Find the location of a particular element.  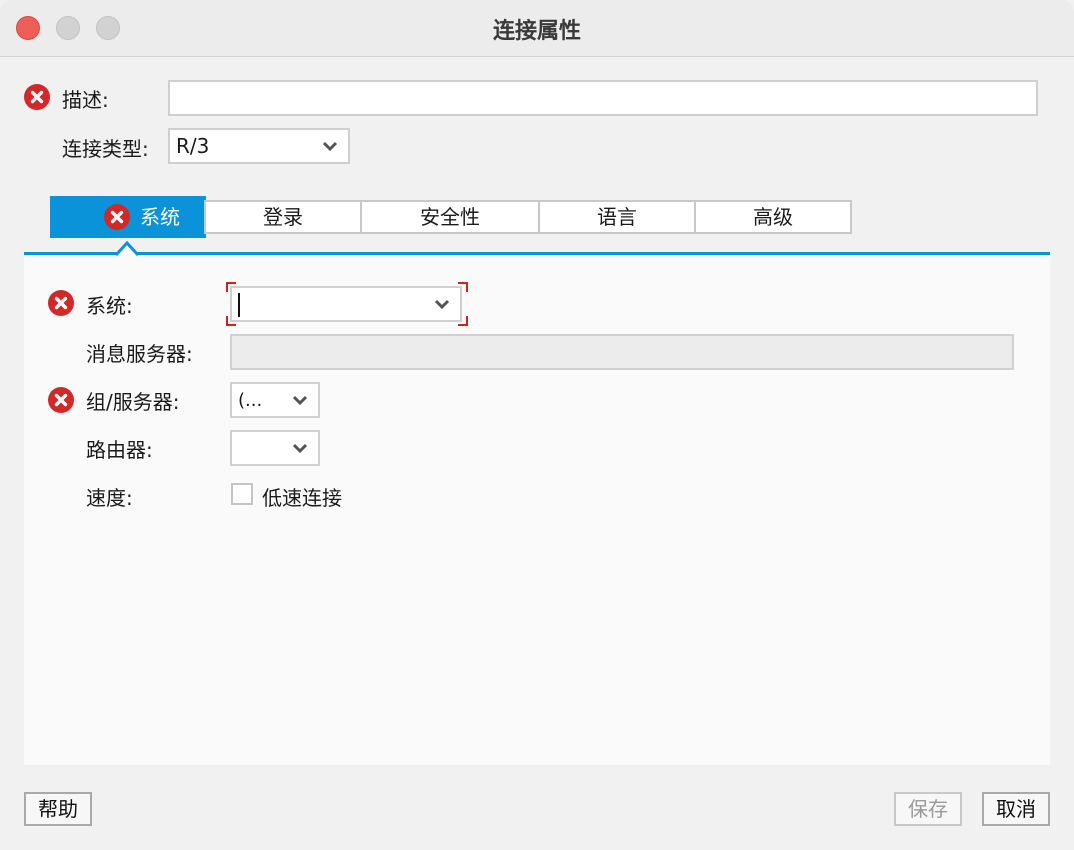

message-server-input is located at coordinates (622, 352).